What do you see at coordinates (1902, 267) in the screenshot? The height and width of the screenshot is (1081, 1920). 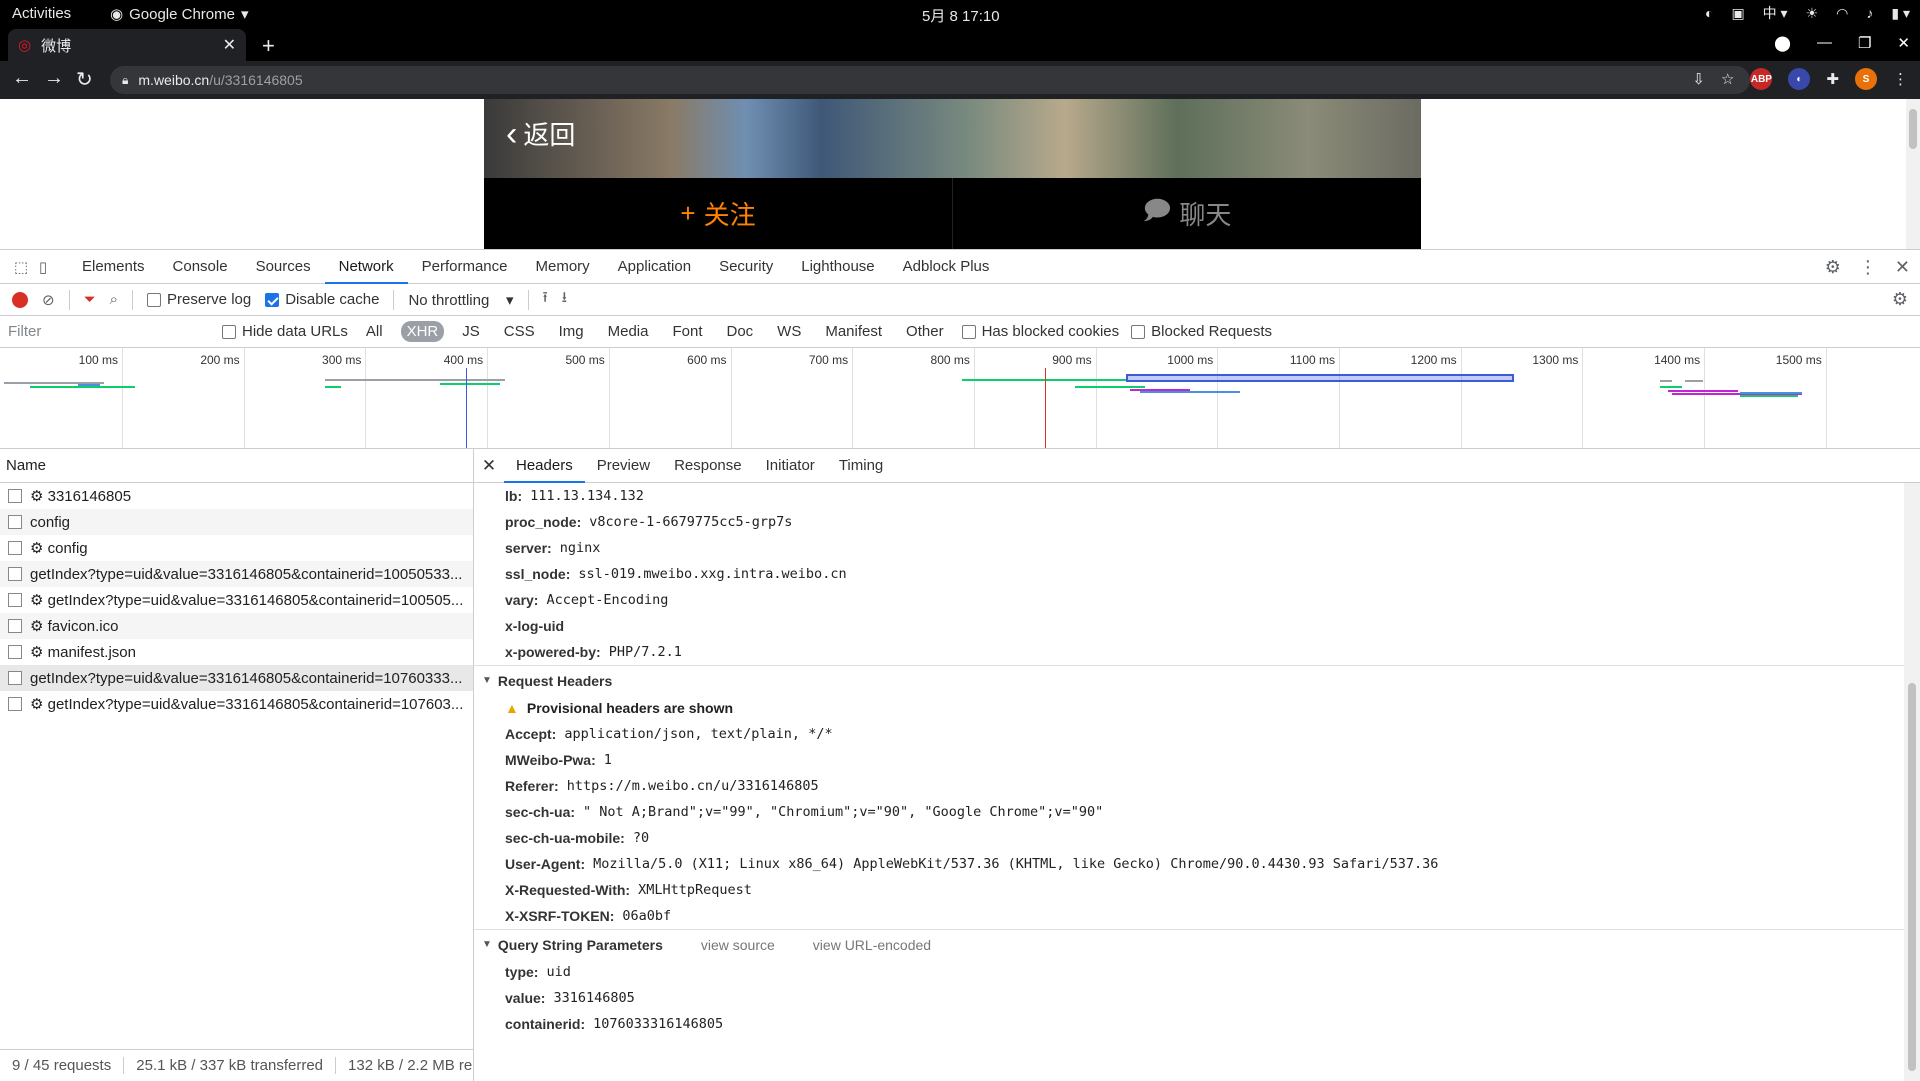 I see `close-devtools-icon: ✕` at bounding box center [1902, 267].